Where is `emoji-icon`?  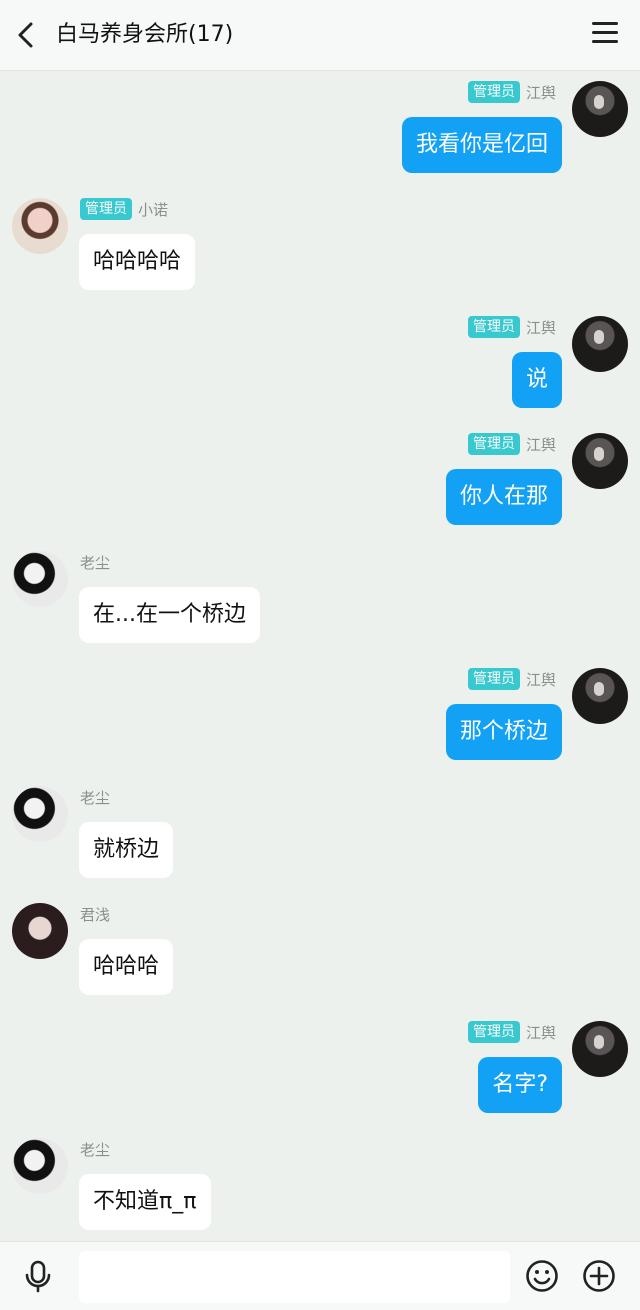
emoji-icon is located at coordinates (542, 1276).